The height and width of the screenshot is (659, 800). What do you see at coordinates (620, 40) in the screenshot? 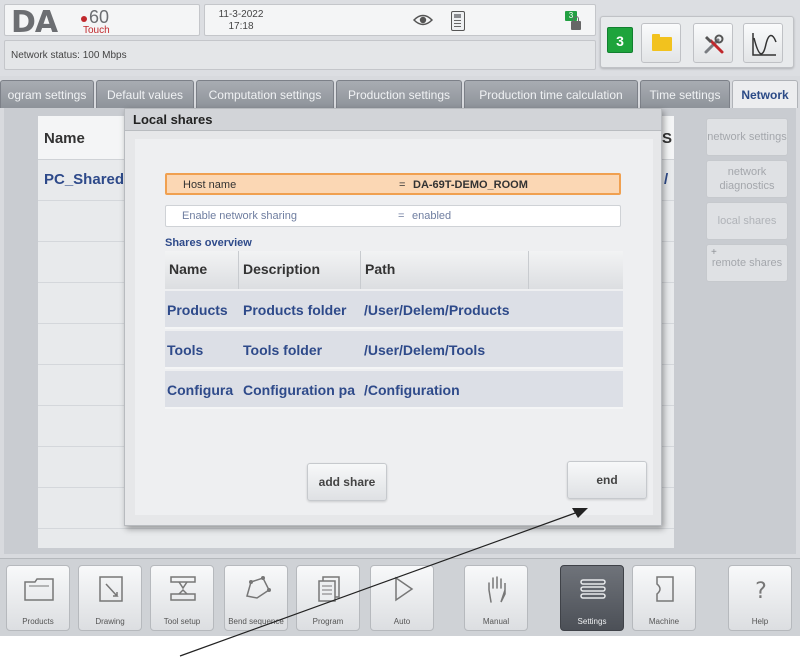
I see `counter-badge: 3` at bounding box center [620, 40].